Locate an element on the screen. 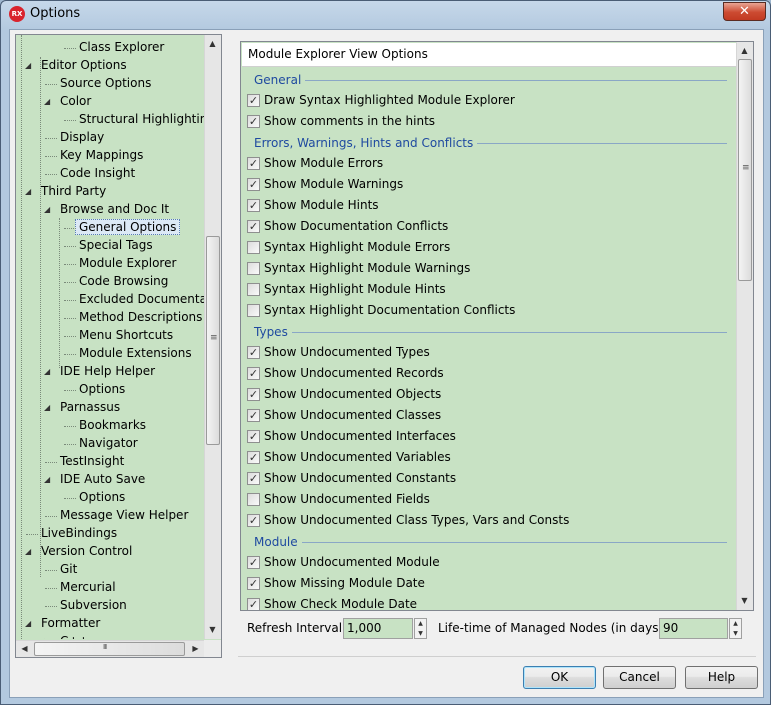 The height and width of the screenshot is (705, 771). tree-item: Excluded Documentatio is located at coordinates (141, 300).